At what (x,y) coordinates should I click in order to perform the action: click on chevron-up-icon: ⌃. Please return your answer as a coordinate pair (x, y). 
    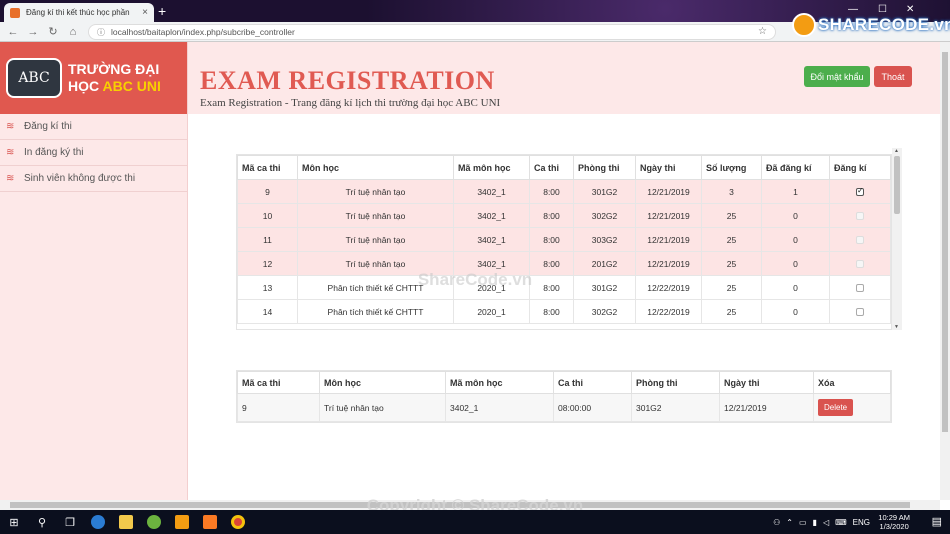
    Looking at the image, I should click on (789, 522).